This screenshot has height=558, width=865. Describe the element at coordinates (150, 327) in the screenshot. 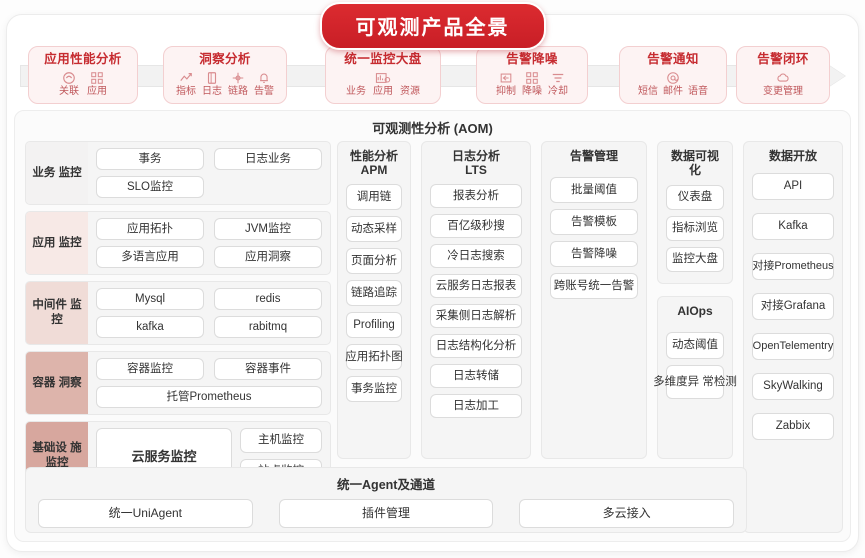

I see `chip: kafka` at that location.